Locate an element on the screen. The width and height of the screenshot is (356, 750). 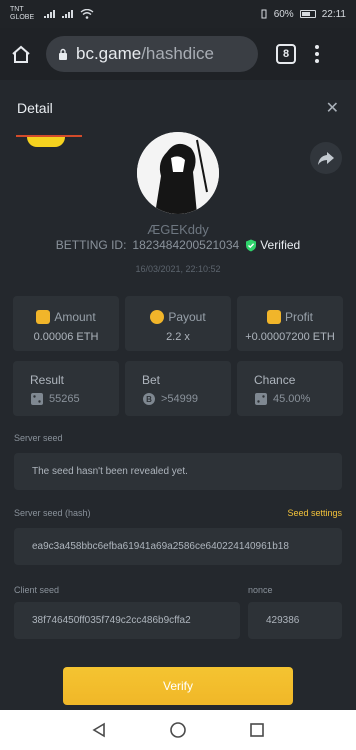
vibrate-icon is located at coordinates (264, 14).